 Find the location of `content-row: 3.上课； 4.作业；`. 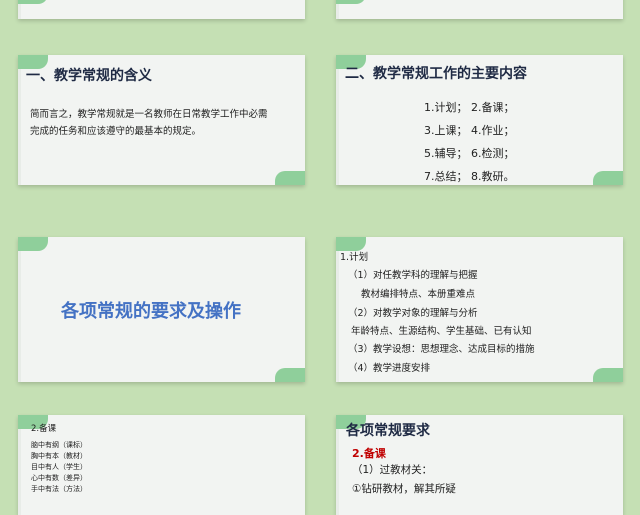

content-row: 3.上课； 4.作业； is located at coordinates (469, 130).